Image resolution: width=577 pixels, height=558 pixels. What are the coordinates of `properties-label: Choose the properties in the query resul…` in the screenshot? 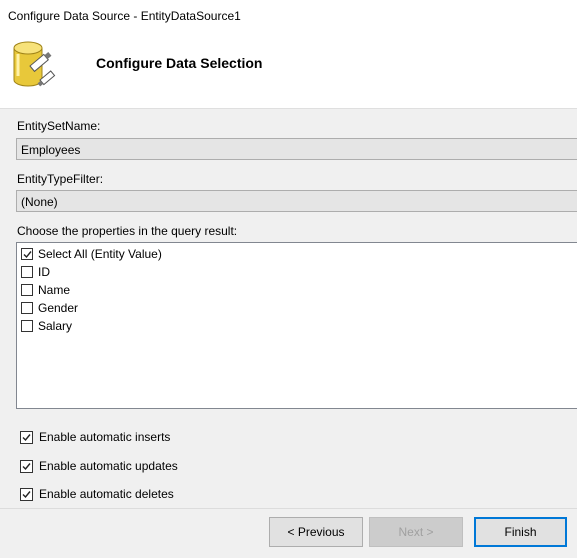 It's located at (127, 231).